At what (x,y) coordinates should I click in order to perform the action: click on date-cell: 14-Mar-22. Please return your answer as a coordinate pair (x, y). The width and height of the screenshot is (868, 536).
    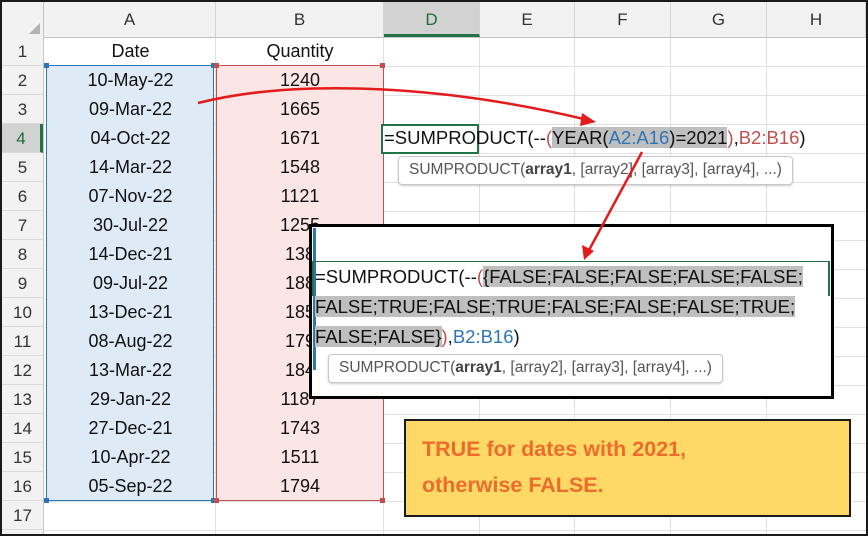
    Looking at the image, I should click on (130, 167).